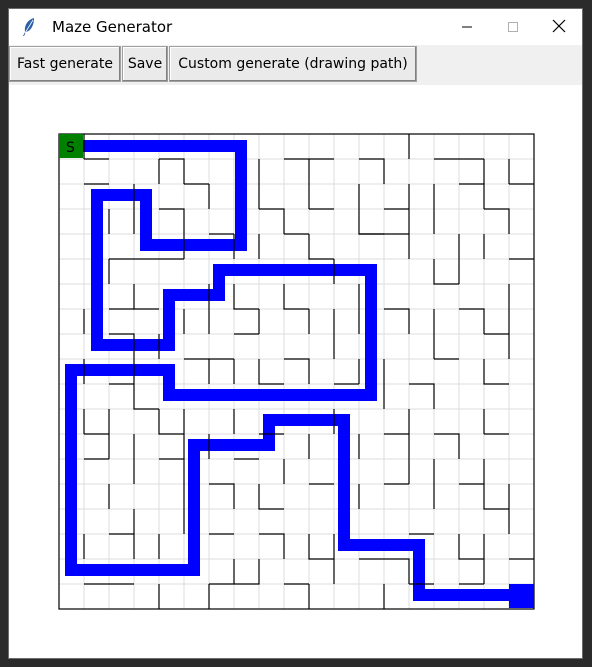 The width and height of the screenshot is (592, 667). Describe the element at coordinates (32, 27) in the screenshot. I see `feather-icon` at that location.